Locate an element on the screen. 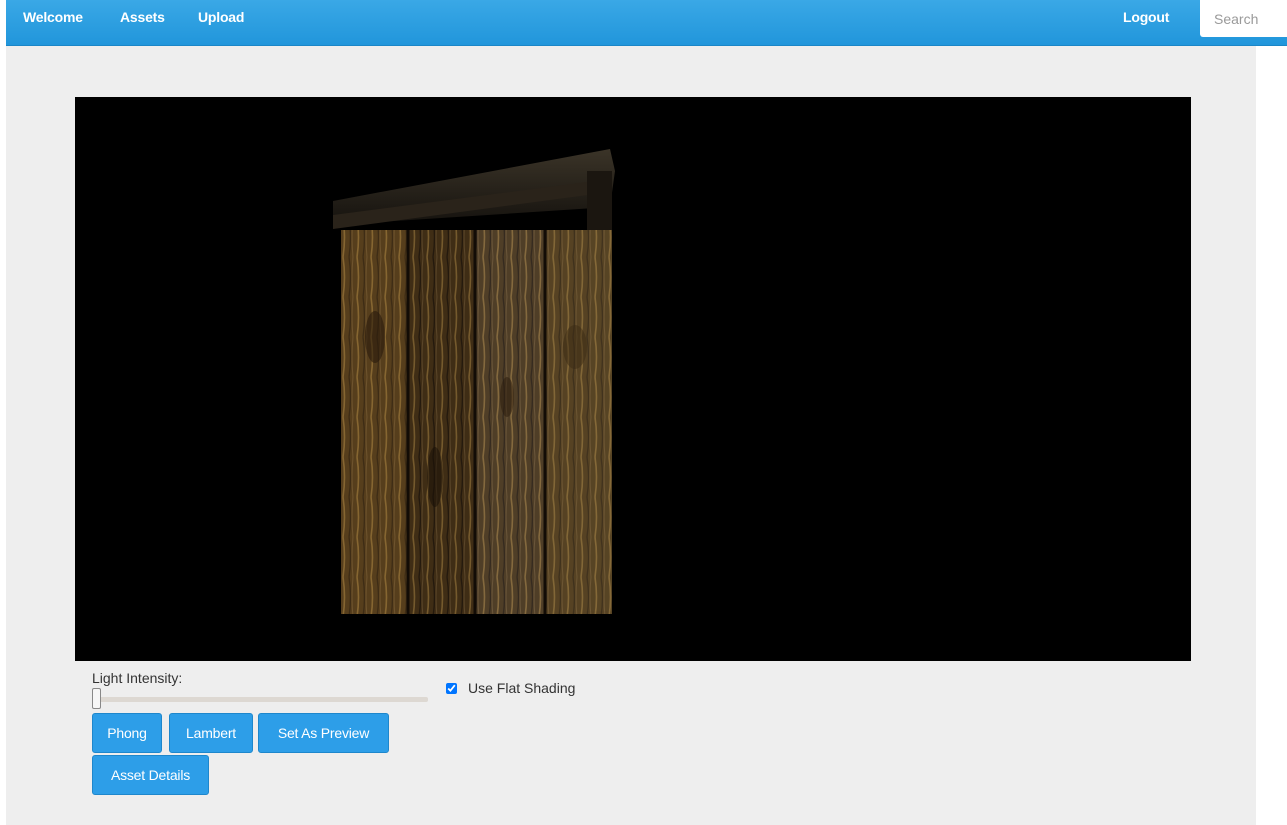  nav-assets-link: Assets is located at coordinates (142, 17).